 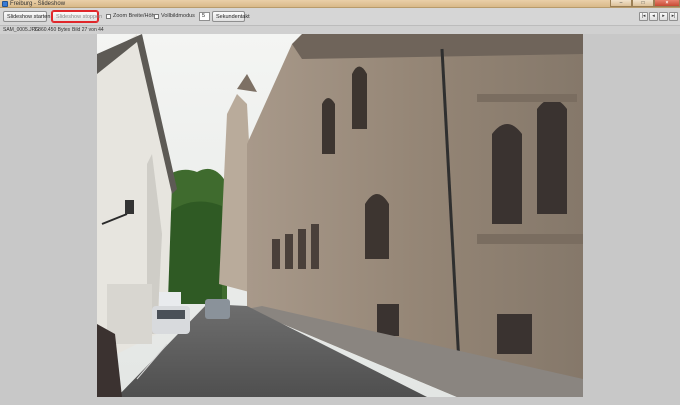 I want to click on app-icon, so click(x=5, y=4).